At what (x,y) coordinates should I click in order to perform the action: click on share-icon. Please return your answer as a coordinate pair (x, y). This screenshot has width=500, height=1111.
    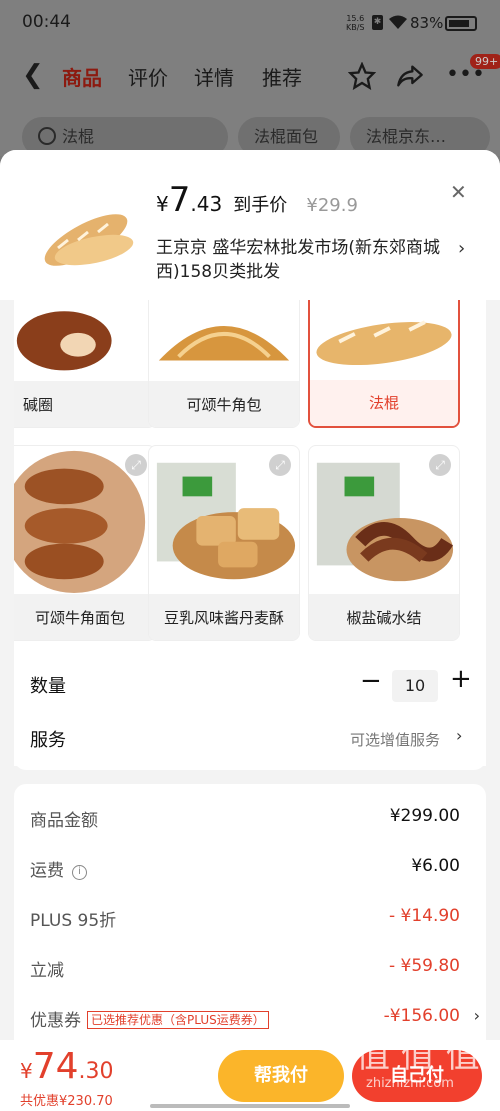
    Looking at the image, I should click on (410, 76).